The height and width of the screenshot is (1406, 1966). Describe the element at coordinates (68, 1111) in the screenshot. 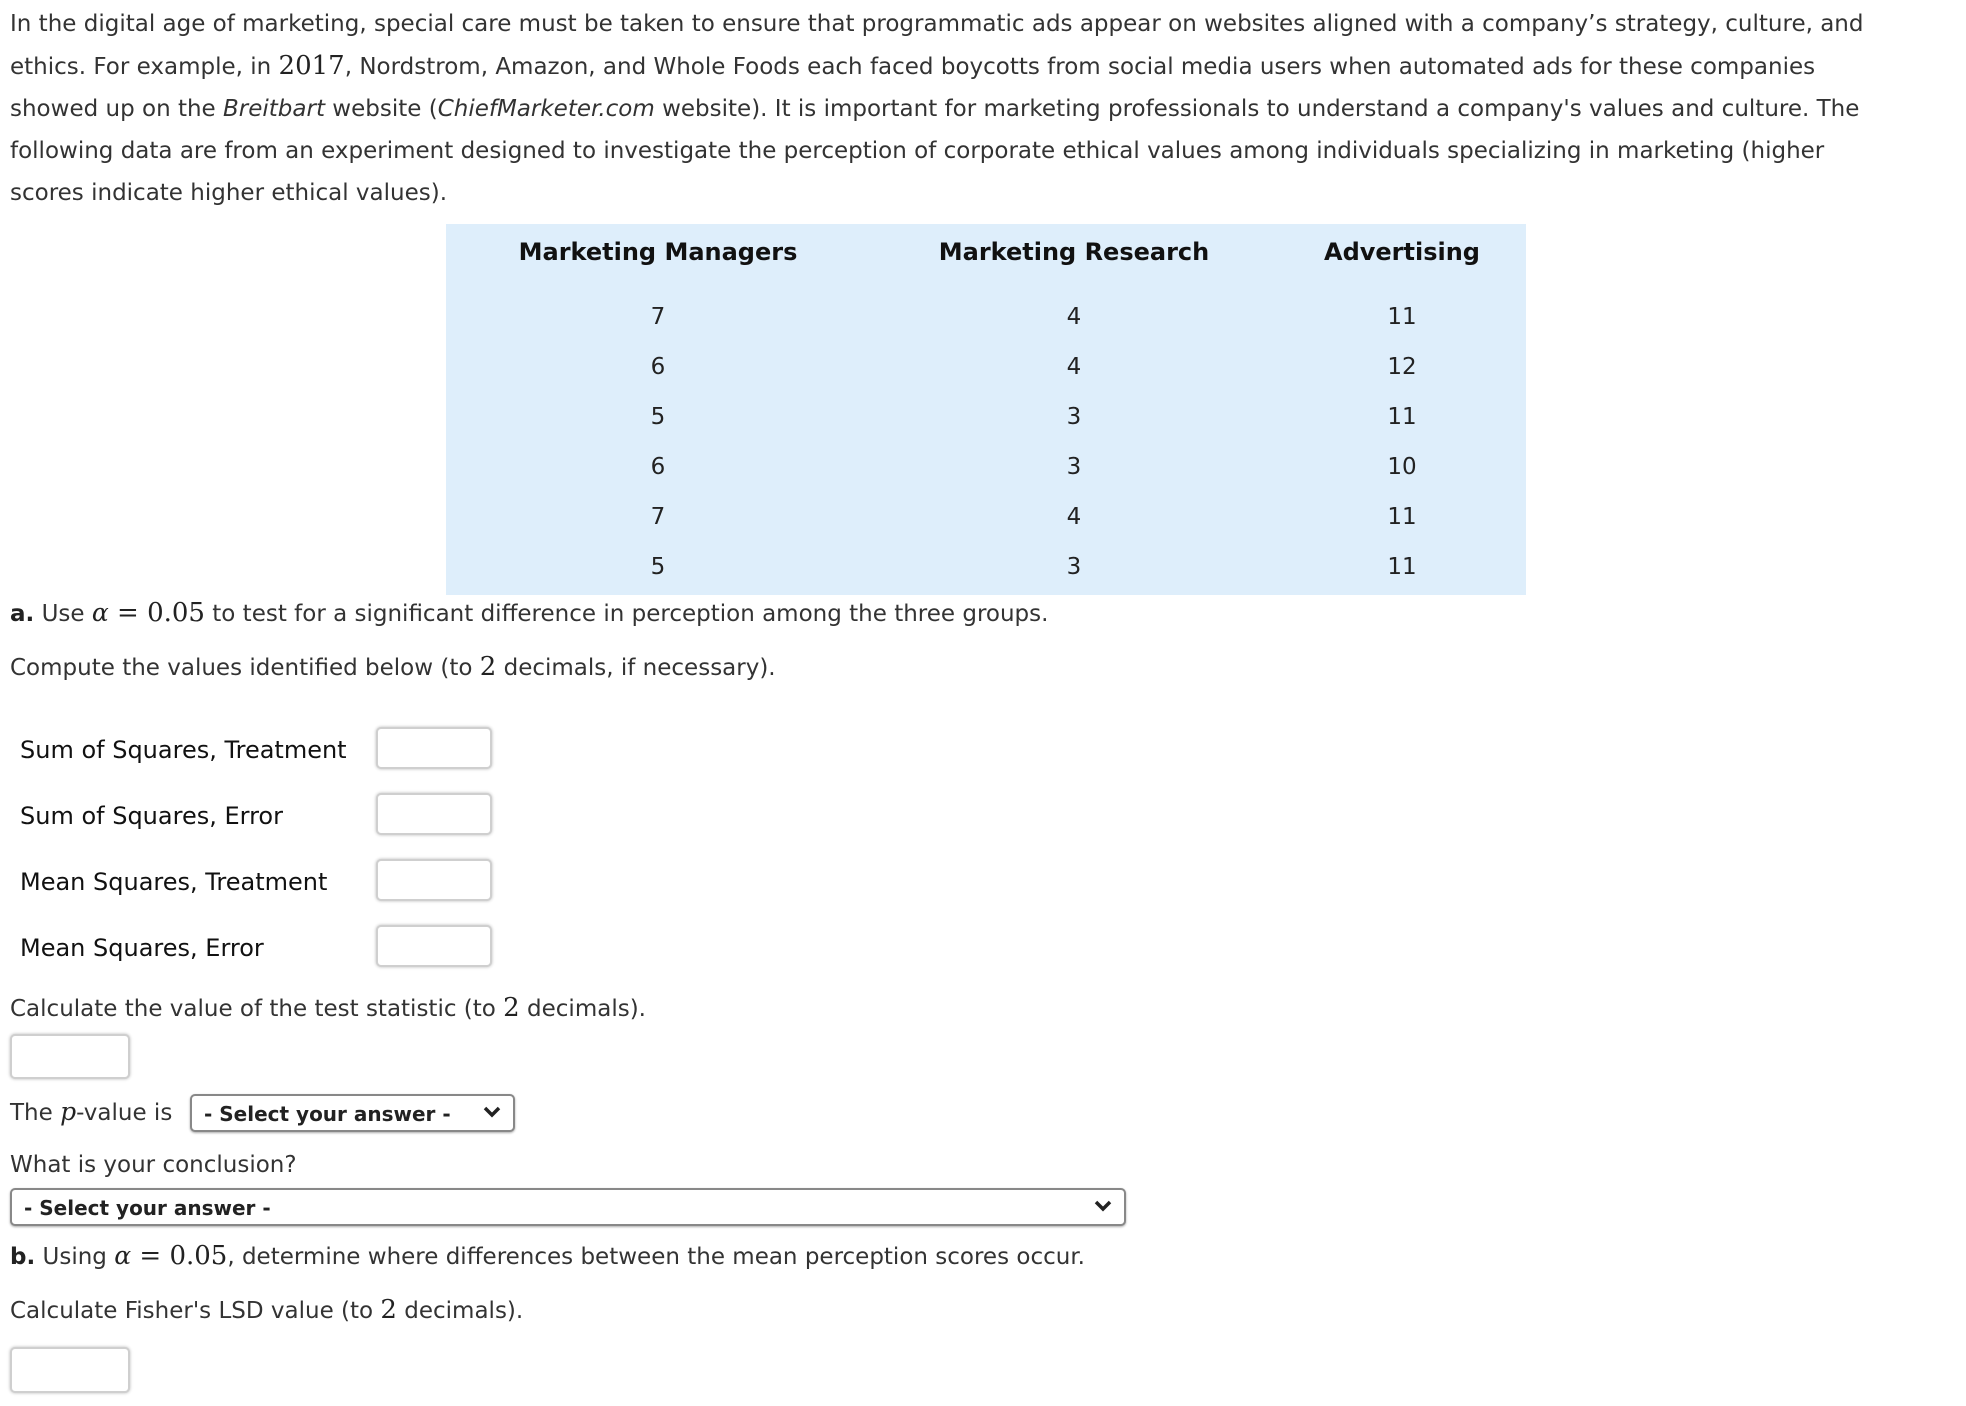

I see `p-symbol: p` at that location.